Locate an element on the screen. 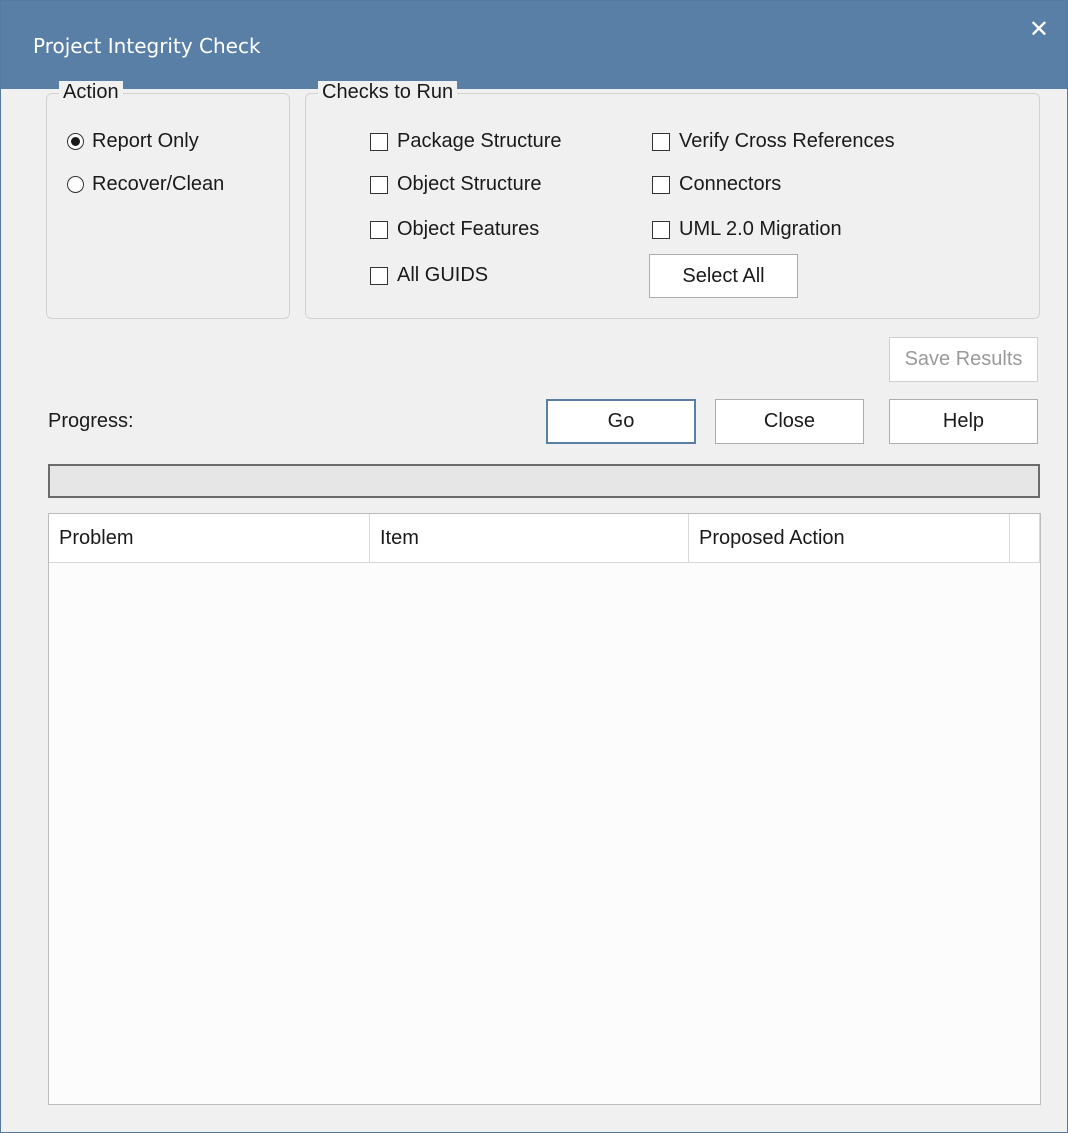 This screenshot has height=1133, width=1068. column-header-problem: Problem is located at coordinates (209, 538).